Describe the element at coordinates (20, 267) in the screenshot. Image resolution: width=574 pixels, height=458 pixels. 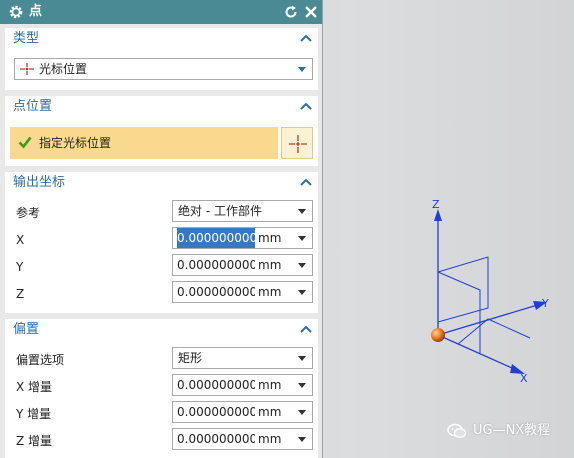
I see `y-coordinate-label: Y` at that location.